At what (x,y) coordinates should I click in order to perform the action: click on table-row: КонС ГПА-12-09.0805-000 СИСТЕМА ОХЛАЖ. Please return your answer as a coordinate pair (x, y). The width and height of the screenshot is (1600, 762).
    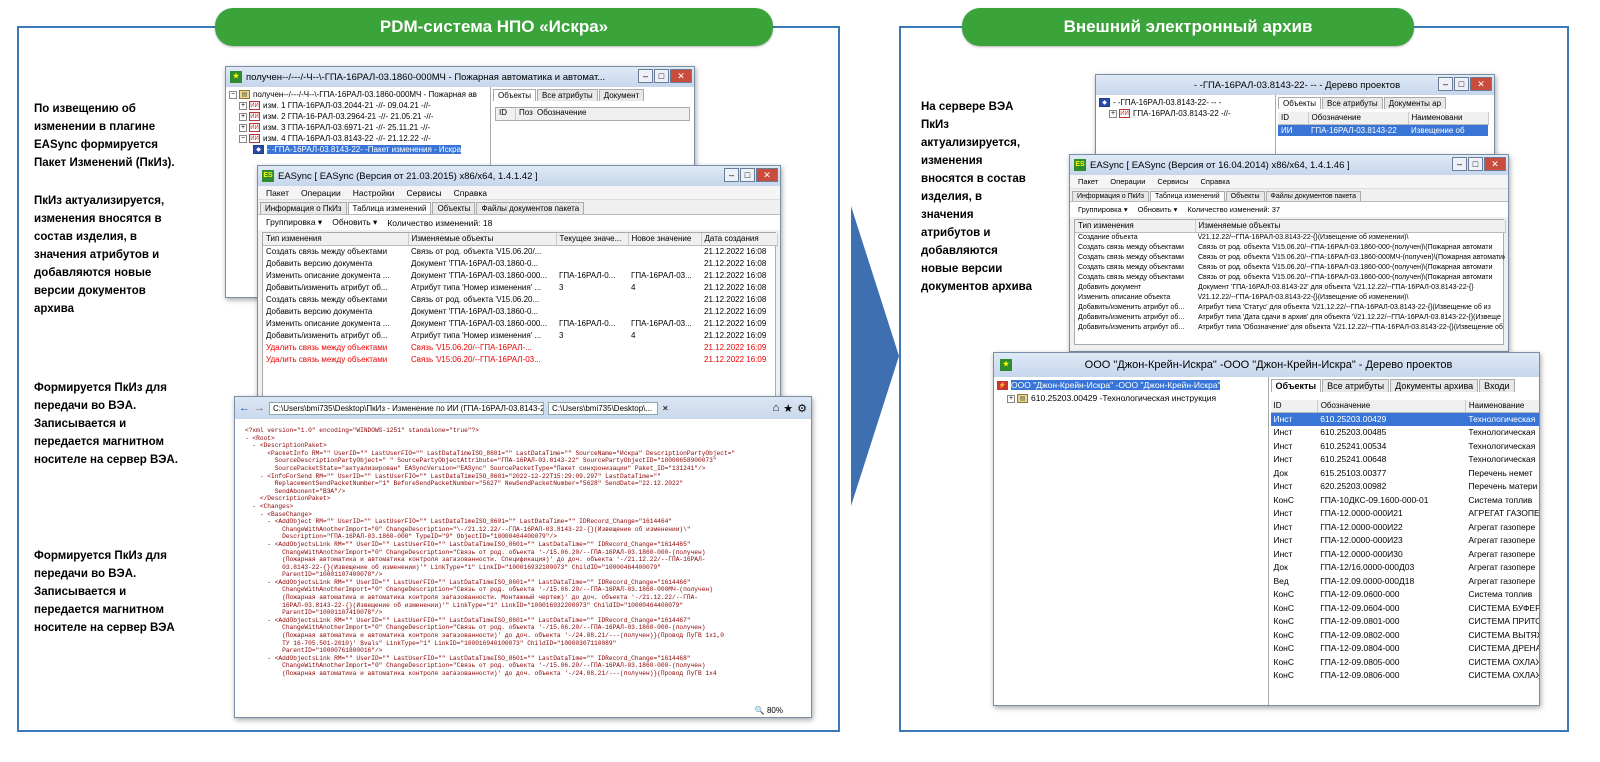
    Looking at the image, I should click on (1405, 662).